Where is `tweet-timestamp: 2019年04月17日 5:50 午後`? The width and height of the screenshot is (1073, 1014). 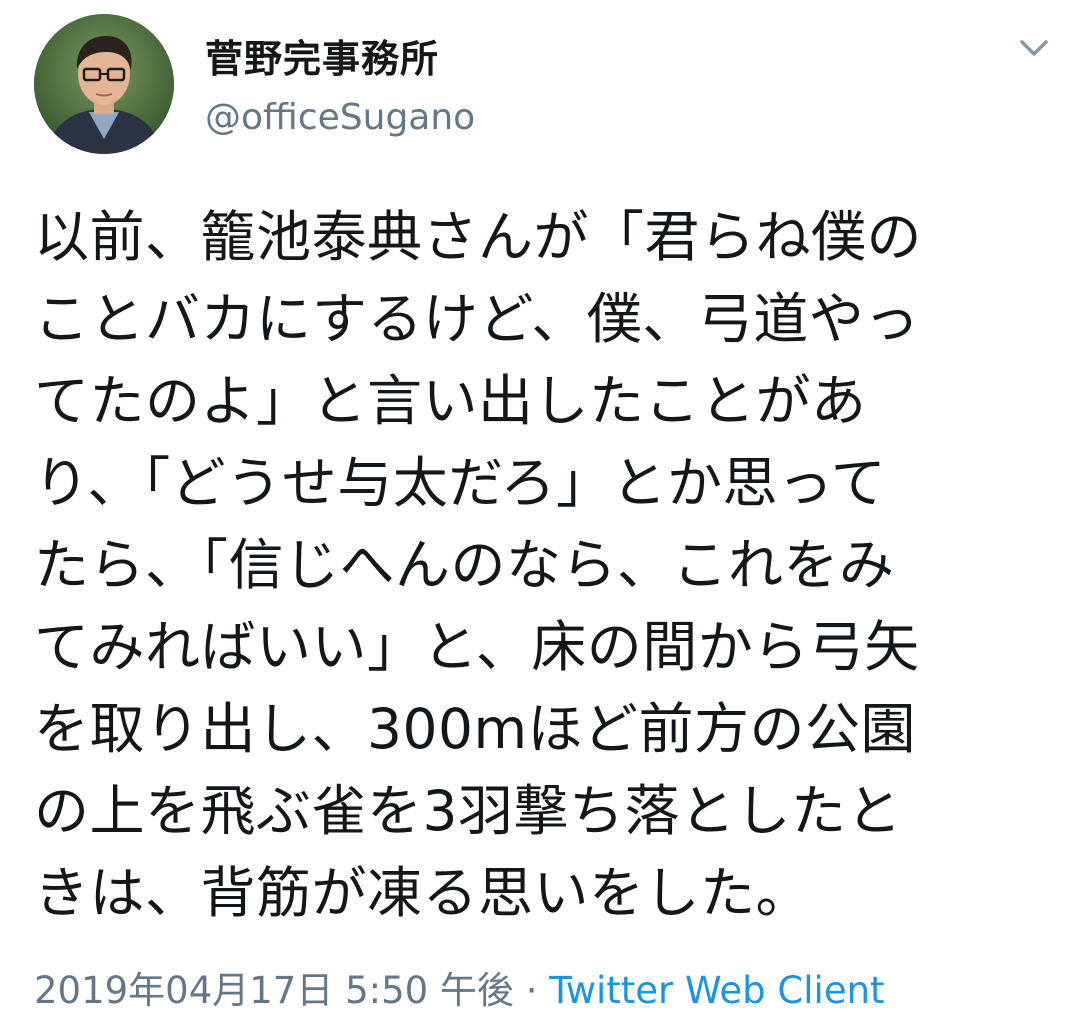 tweet-timestamp: 2019年04月17日 5:50 午後 is located at coordinates (274, 990).